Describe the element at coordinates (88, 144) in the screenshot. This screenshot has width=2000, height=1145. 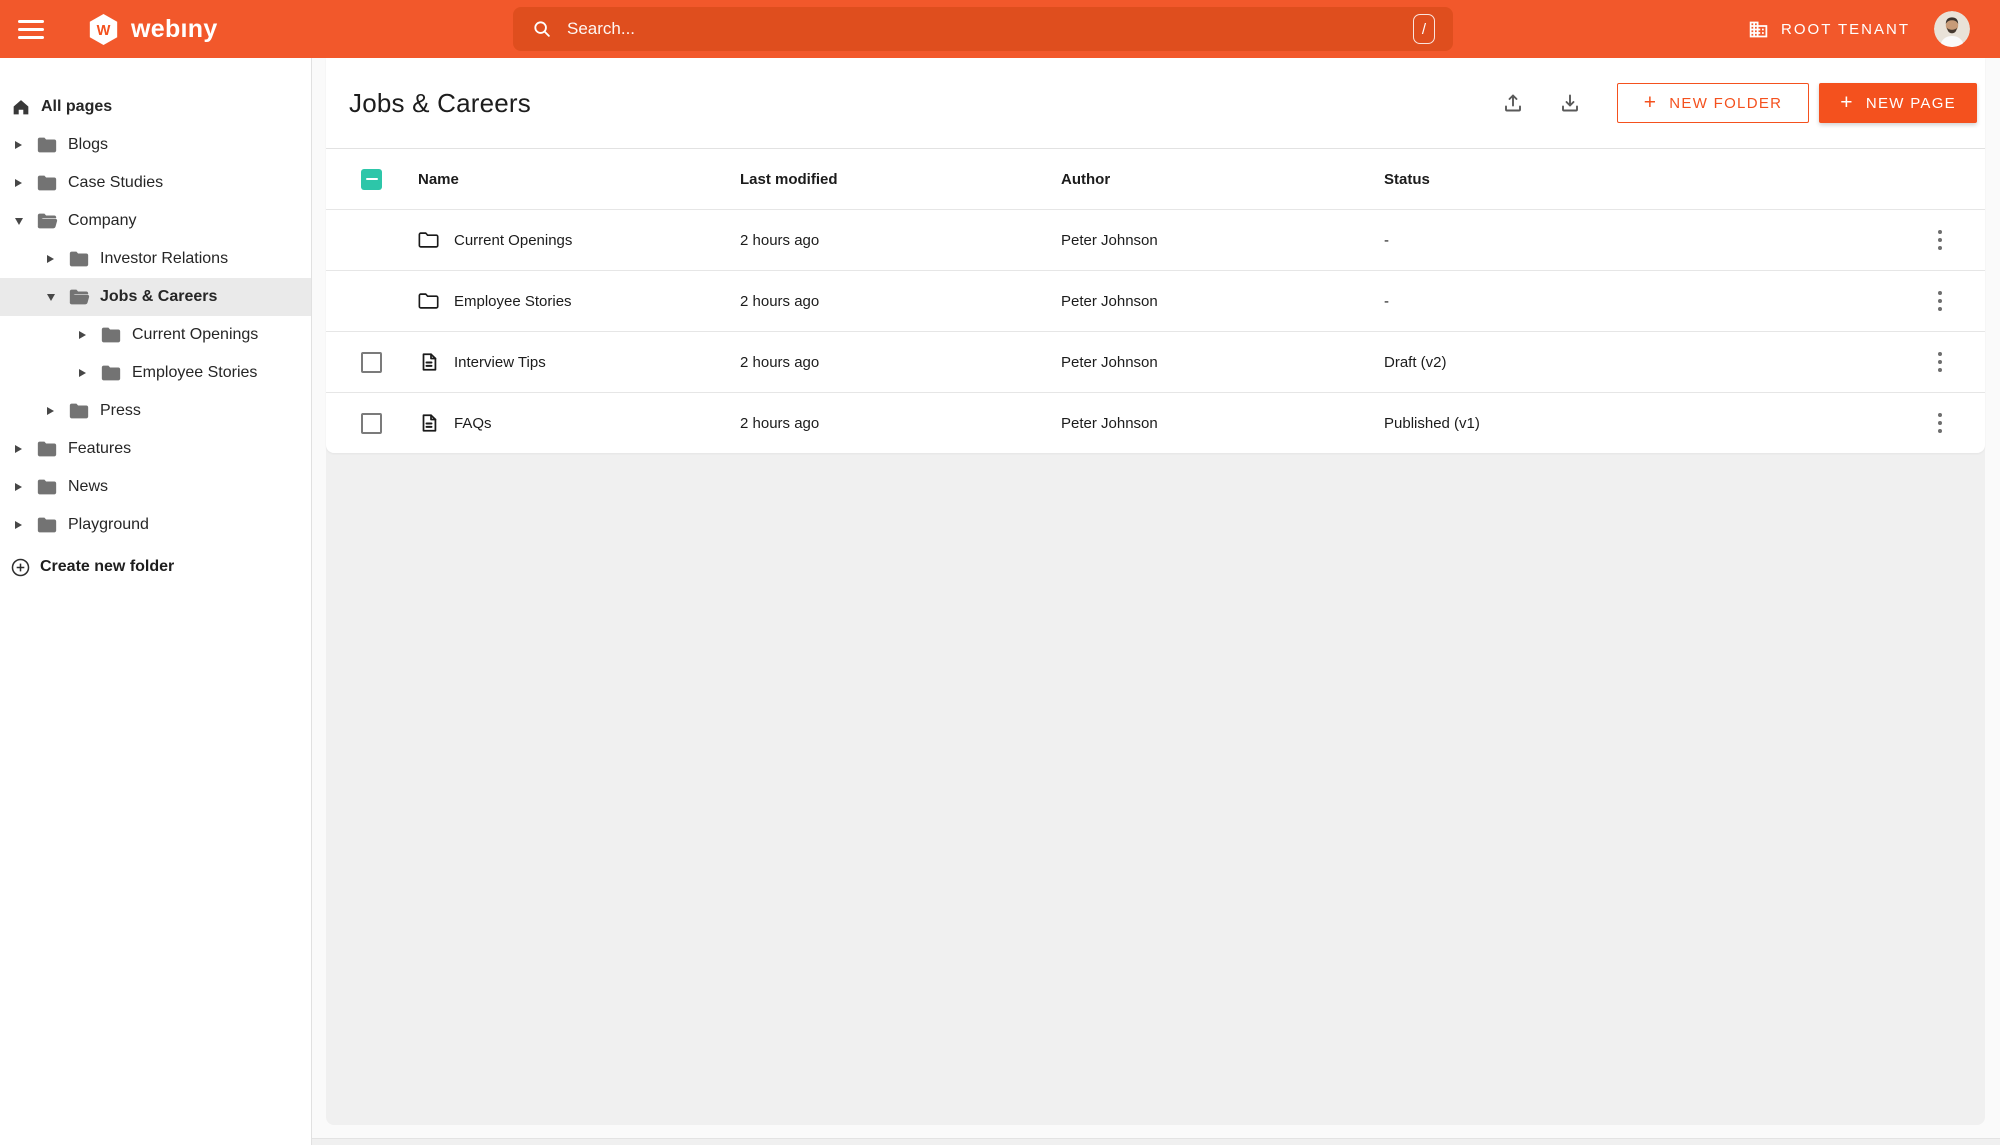
I see `sidebar-item-label: Blogs` at that location.